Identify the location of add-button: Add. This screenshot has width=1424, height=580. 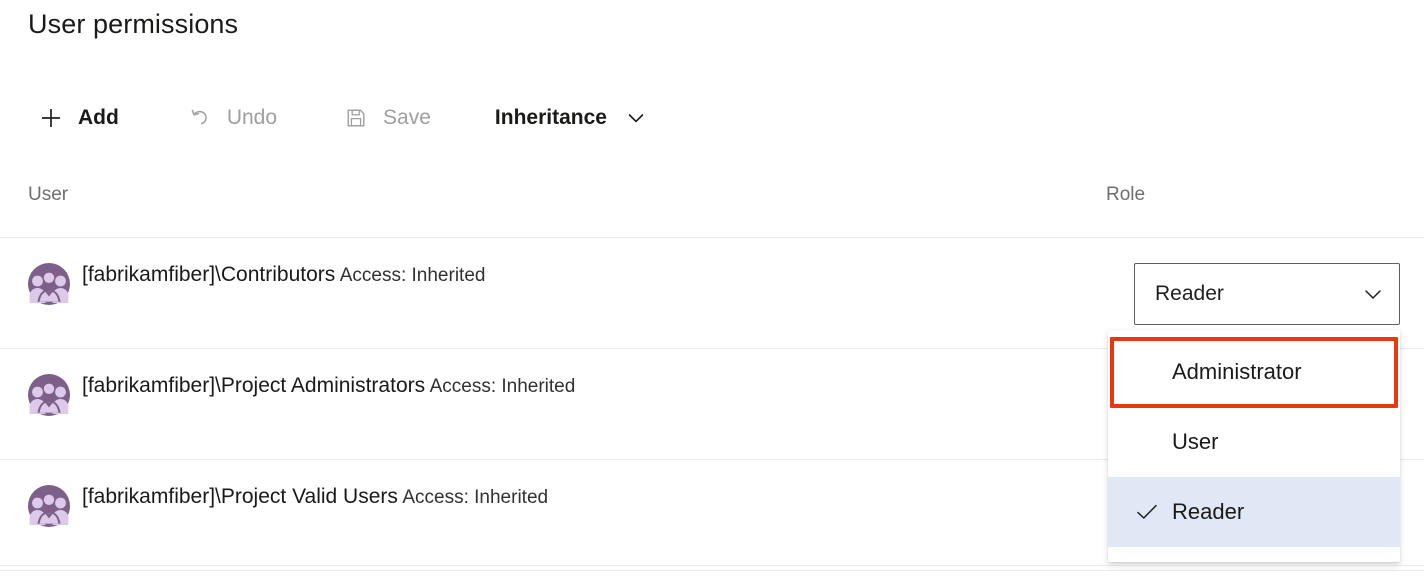
(80, 118).